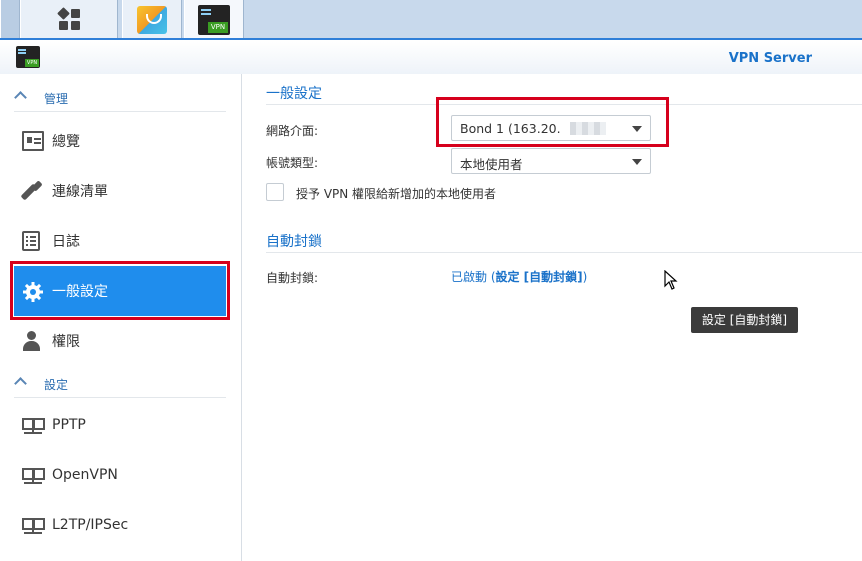 Image resolution: width=862 pixels, height=561 pixels. Describe the element at coordinates (552, 122) in the screenshot. I see `highlight-box-interface` at that location.